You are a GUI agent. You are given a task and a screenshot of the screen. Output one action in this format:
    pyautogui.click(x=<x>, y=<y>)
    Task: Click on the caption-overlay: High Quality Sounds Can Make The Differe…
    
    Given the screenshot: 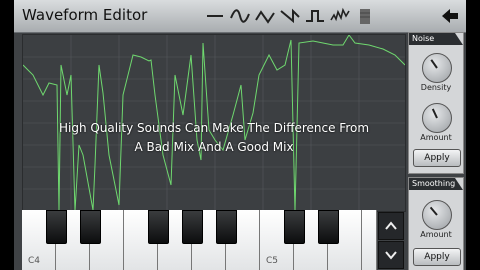 What is the action you would take?
    pyautogui.click(x=214, y=138)
    